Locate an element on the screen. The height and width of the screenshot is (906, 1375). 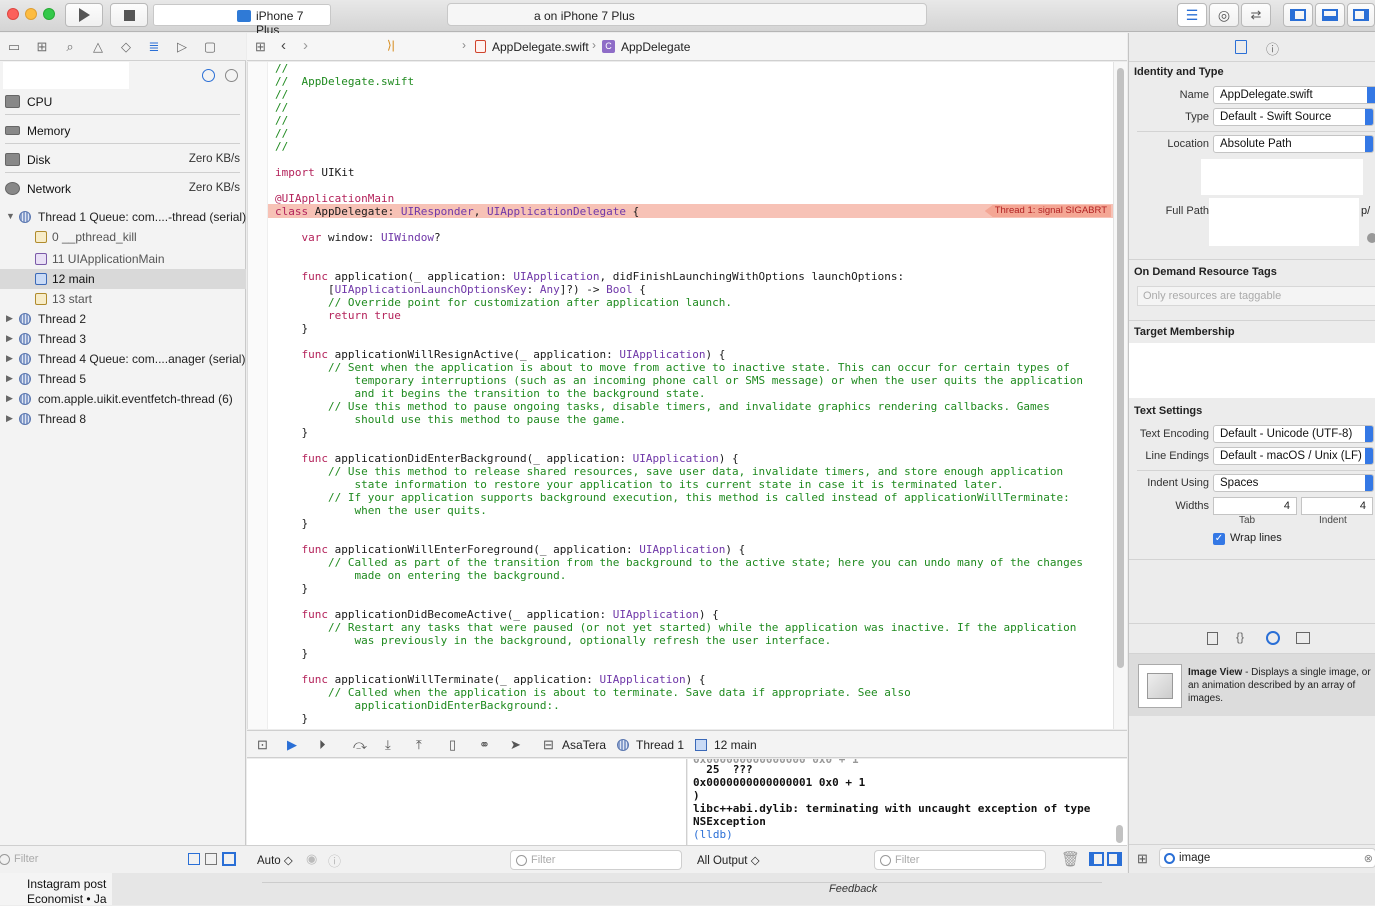
toggle-navigator-button is located at coordinates (1298, 15).